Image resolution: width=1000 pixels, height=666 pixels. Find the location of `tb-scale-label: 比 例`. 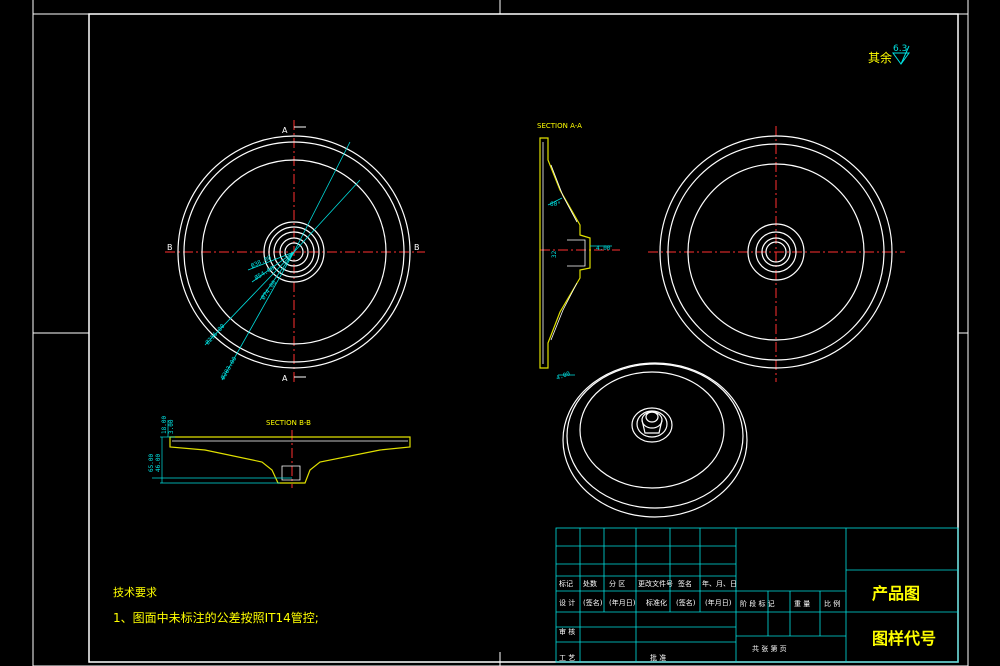

tb-scale-label: 比 例 is located at coordinates (832, 603).